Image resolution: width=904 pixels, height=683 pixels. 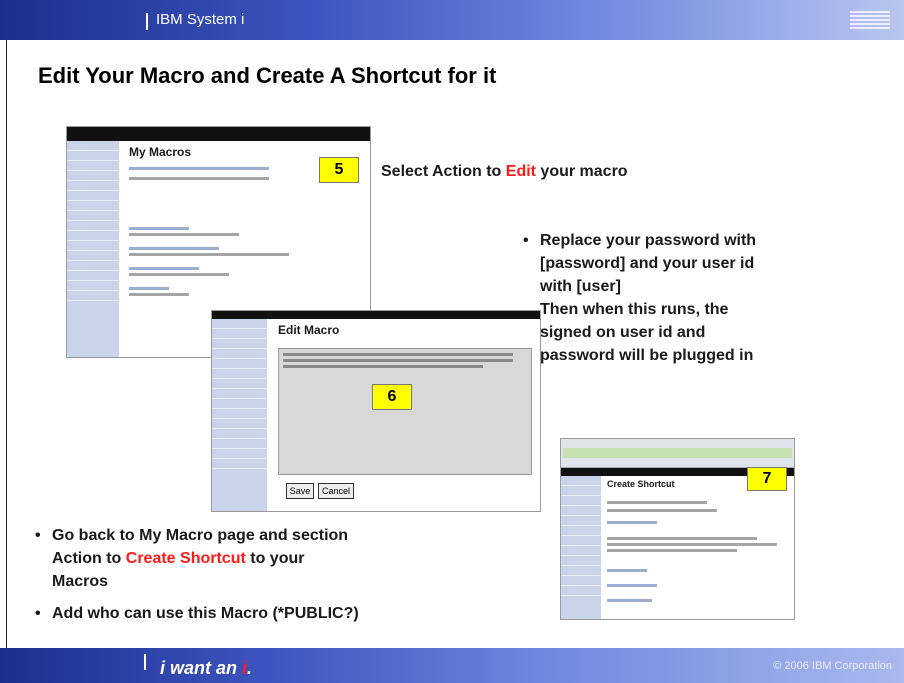 What do you see at coordinates (623, 332) in the screenshot?
I see `step-6-line: signed on user id and` at bounding box center [623, 332].